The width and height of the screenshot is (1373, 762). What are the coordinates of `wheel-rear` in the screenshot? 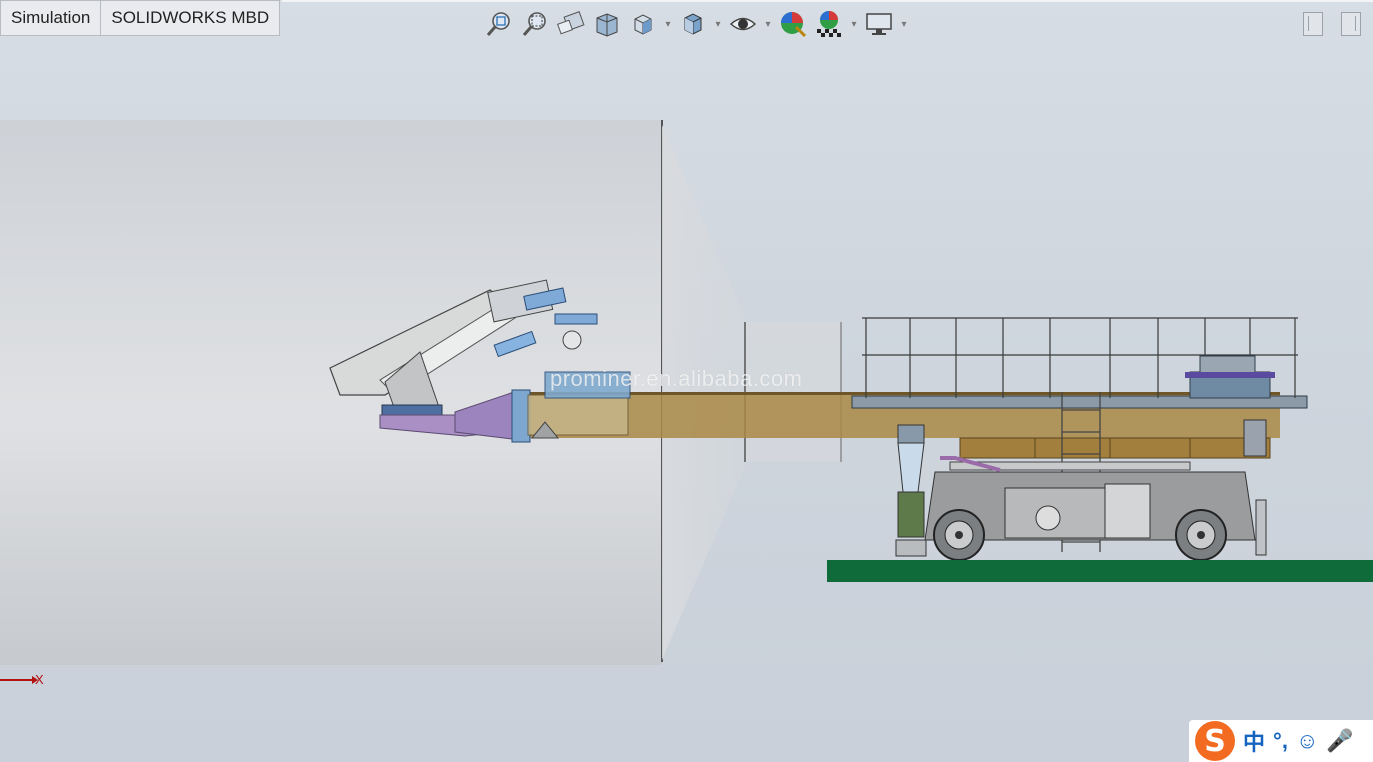 It's located at (1201, 535).